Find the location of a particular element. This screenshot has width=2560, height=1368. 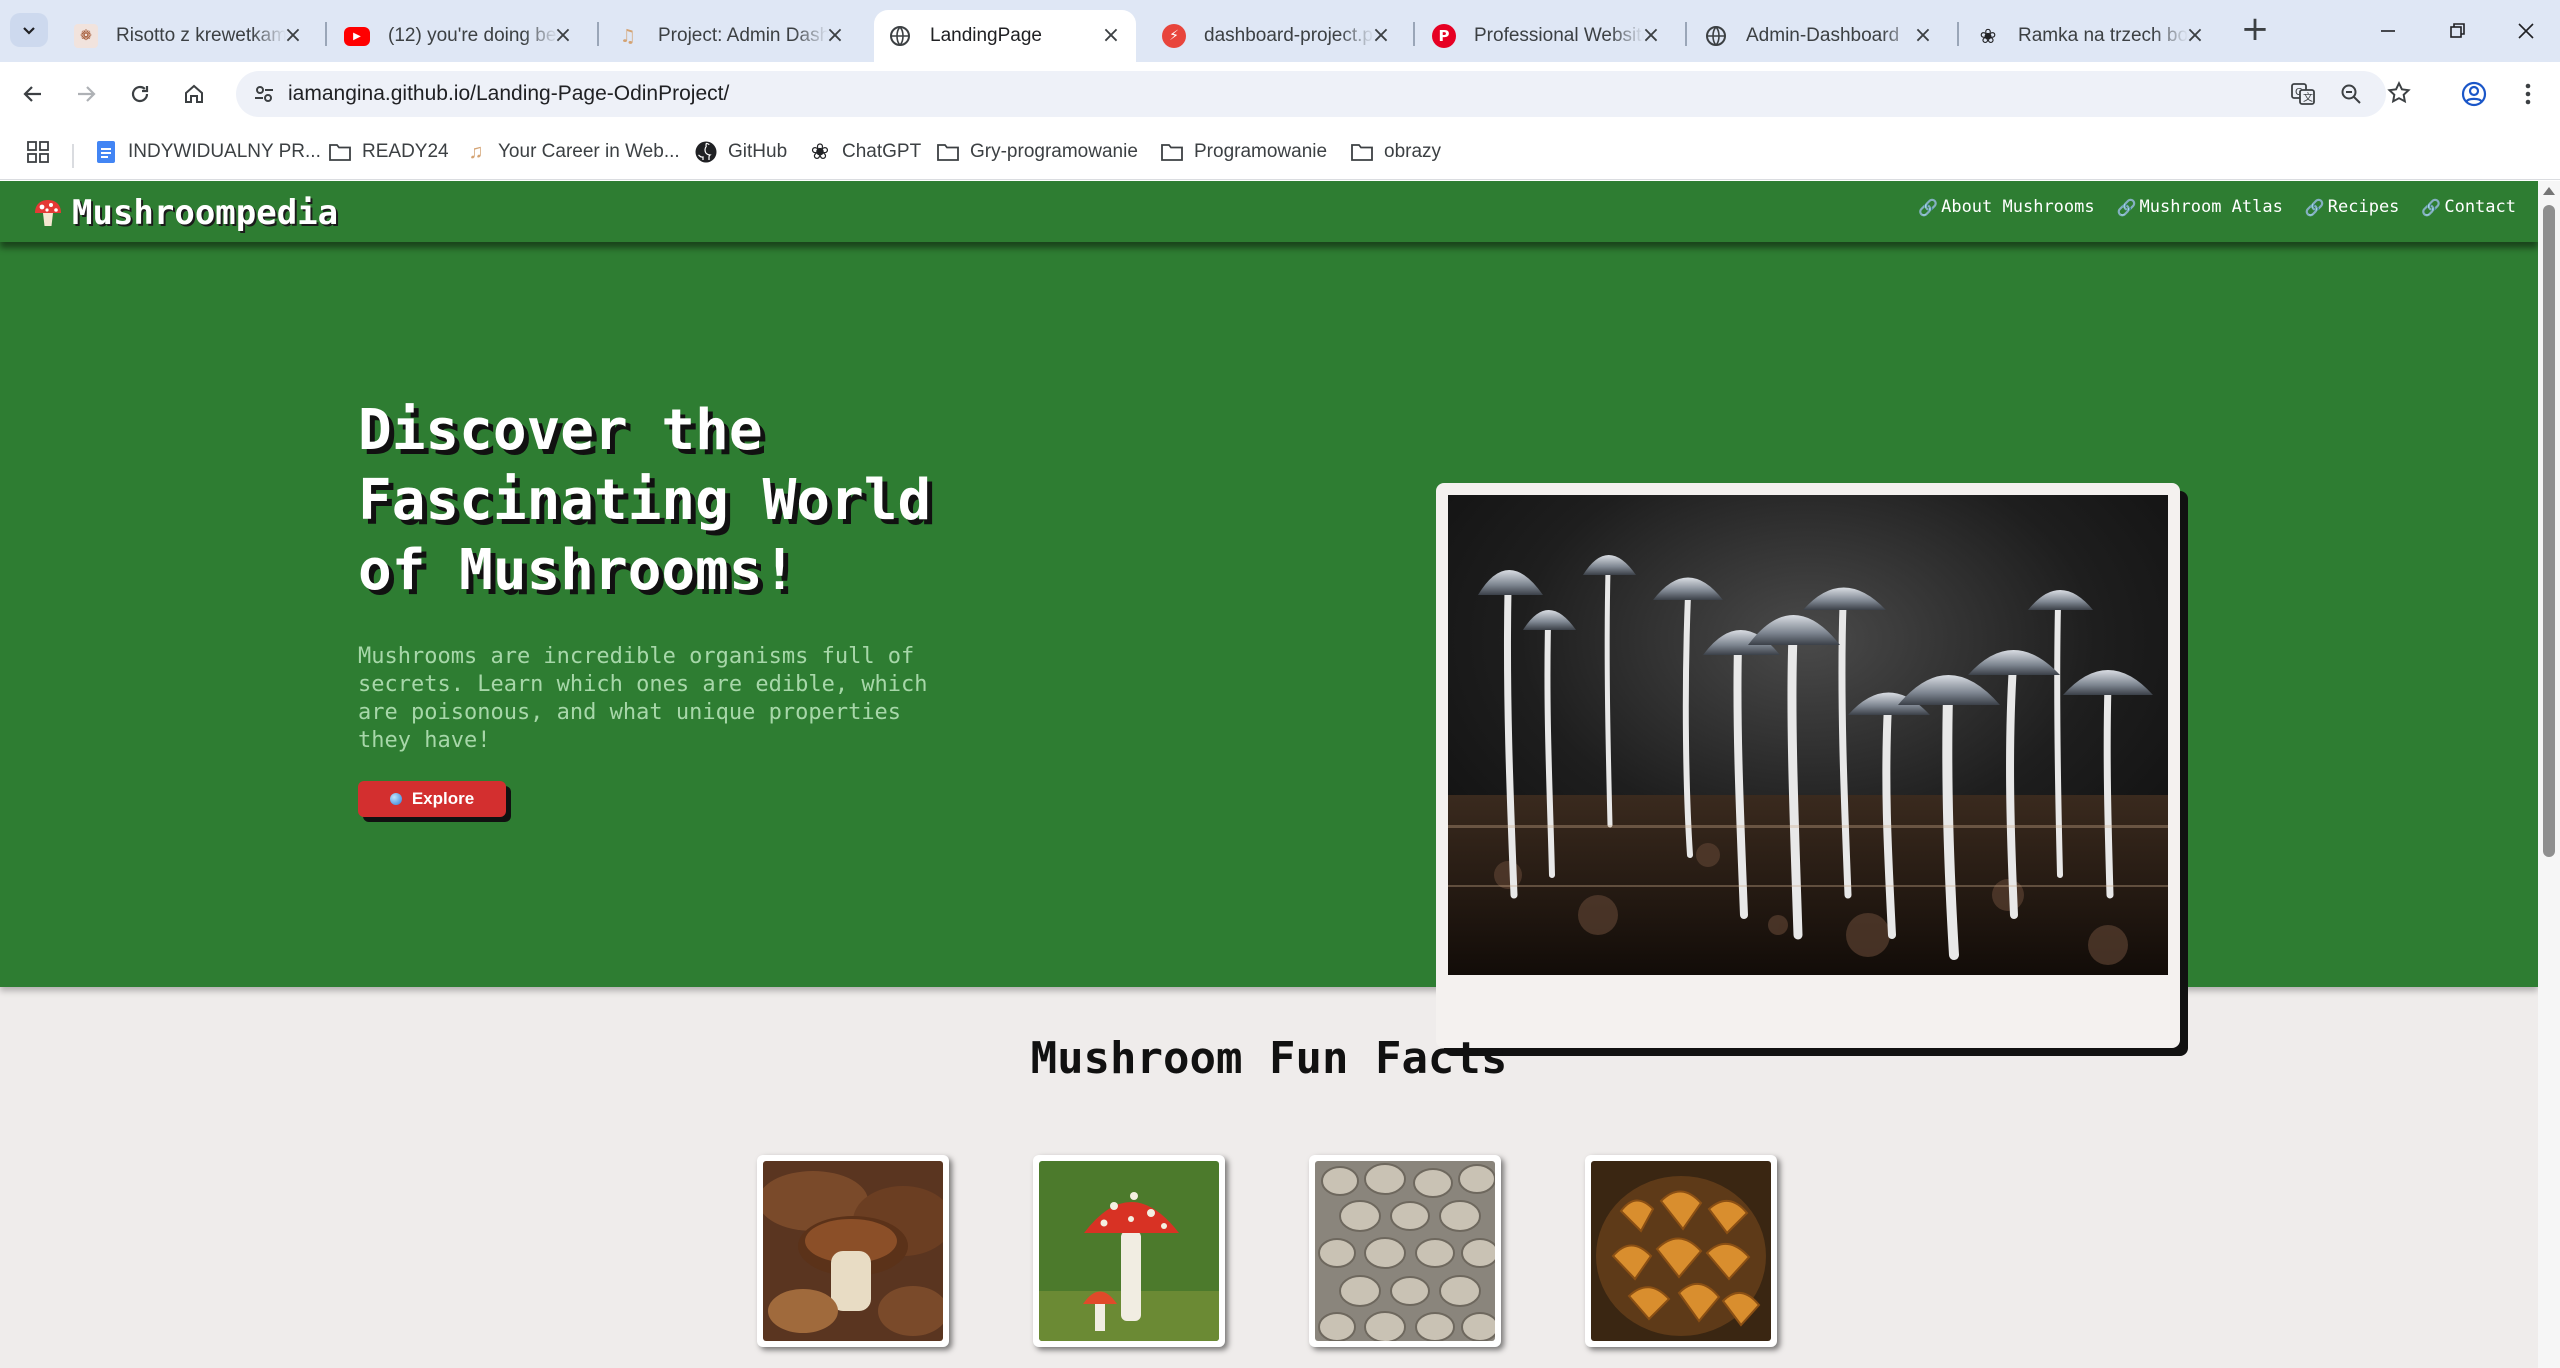

bookmark-label: Programowanie is located at coordinates (1261, 151).